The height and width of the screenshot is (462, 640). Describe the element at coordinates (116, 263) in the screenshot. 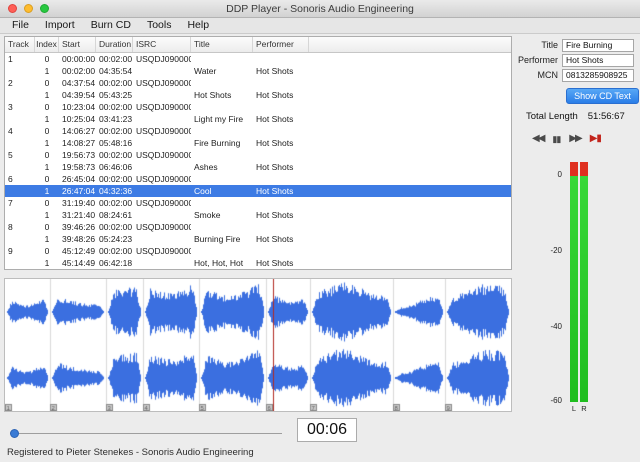

I see `cell-duration: 06:42:18` at that location.